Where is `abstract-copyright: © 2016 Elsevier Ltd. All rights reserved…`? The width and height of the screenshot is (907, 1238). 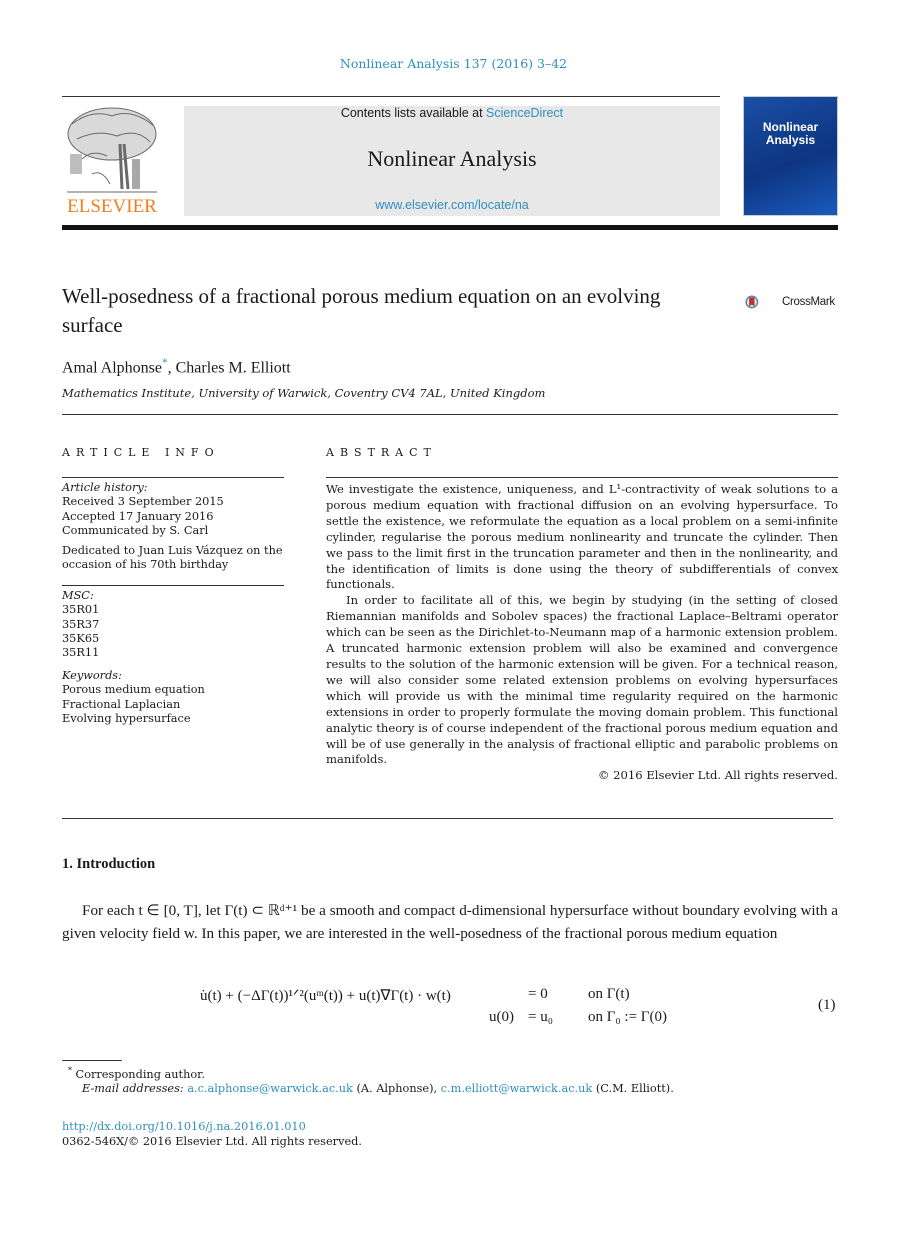
abstract-copyright: © 2016 Elsevier Ltd. All rights reserved… is located at coordinates (717, 775).